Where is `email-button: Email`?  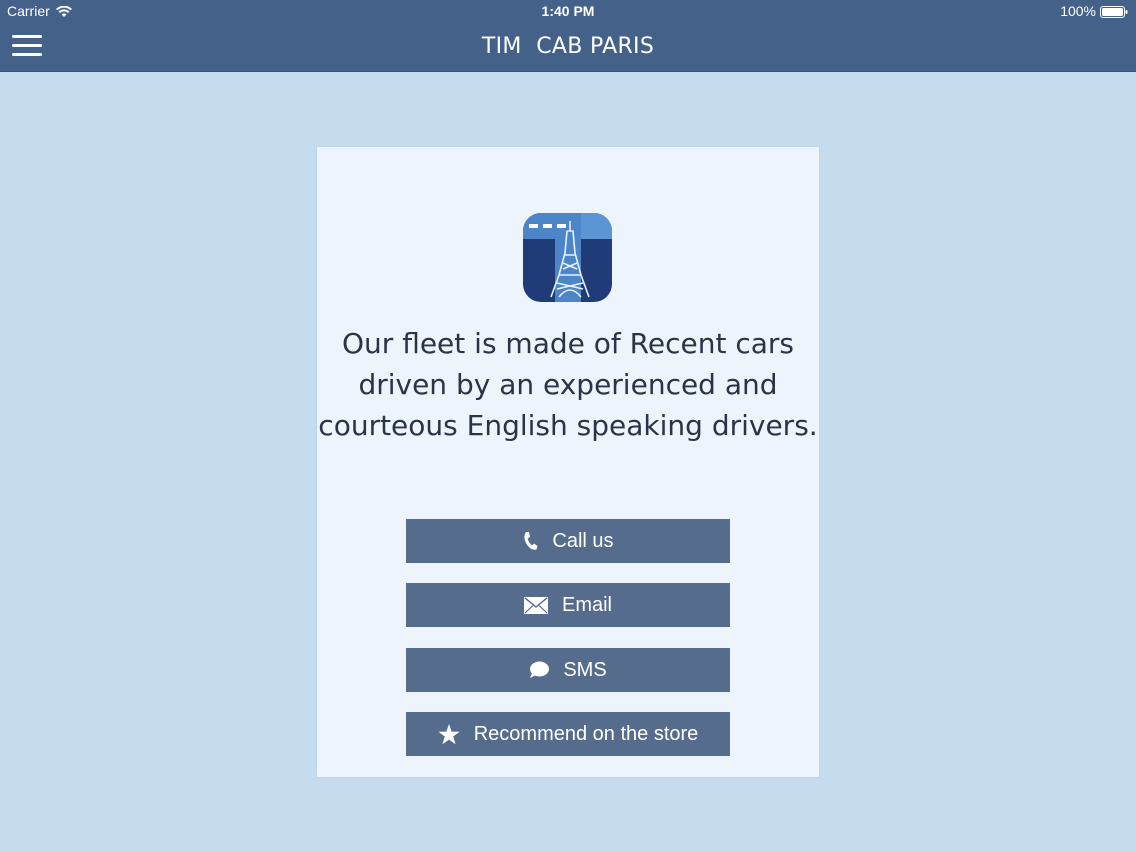
email-button: Email is located at coordinates (568, 605).